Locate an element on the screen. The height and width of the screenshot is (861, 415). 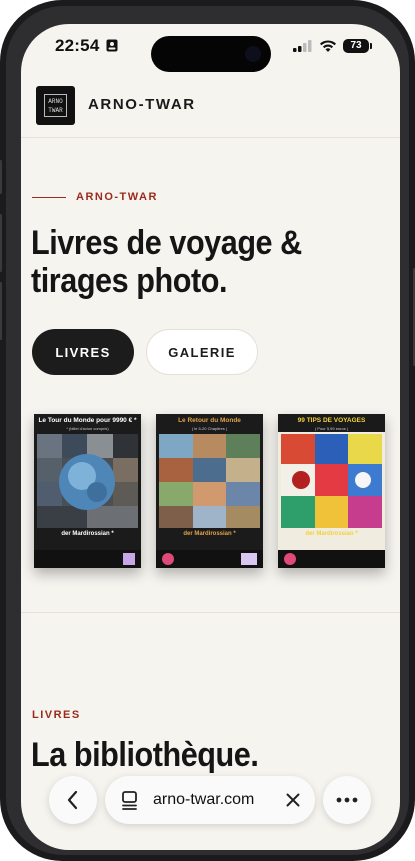
book-subtitle: * (billet d'avion compris) is located at coordinates (87, 428).